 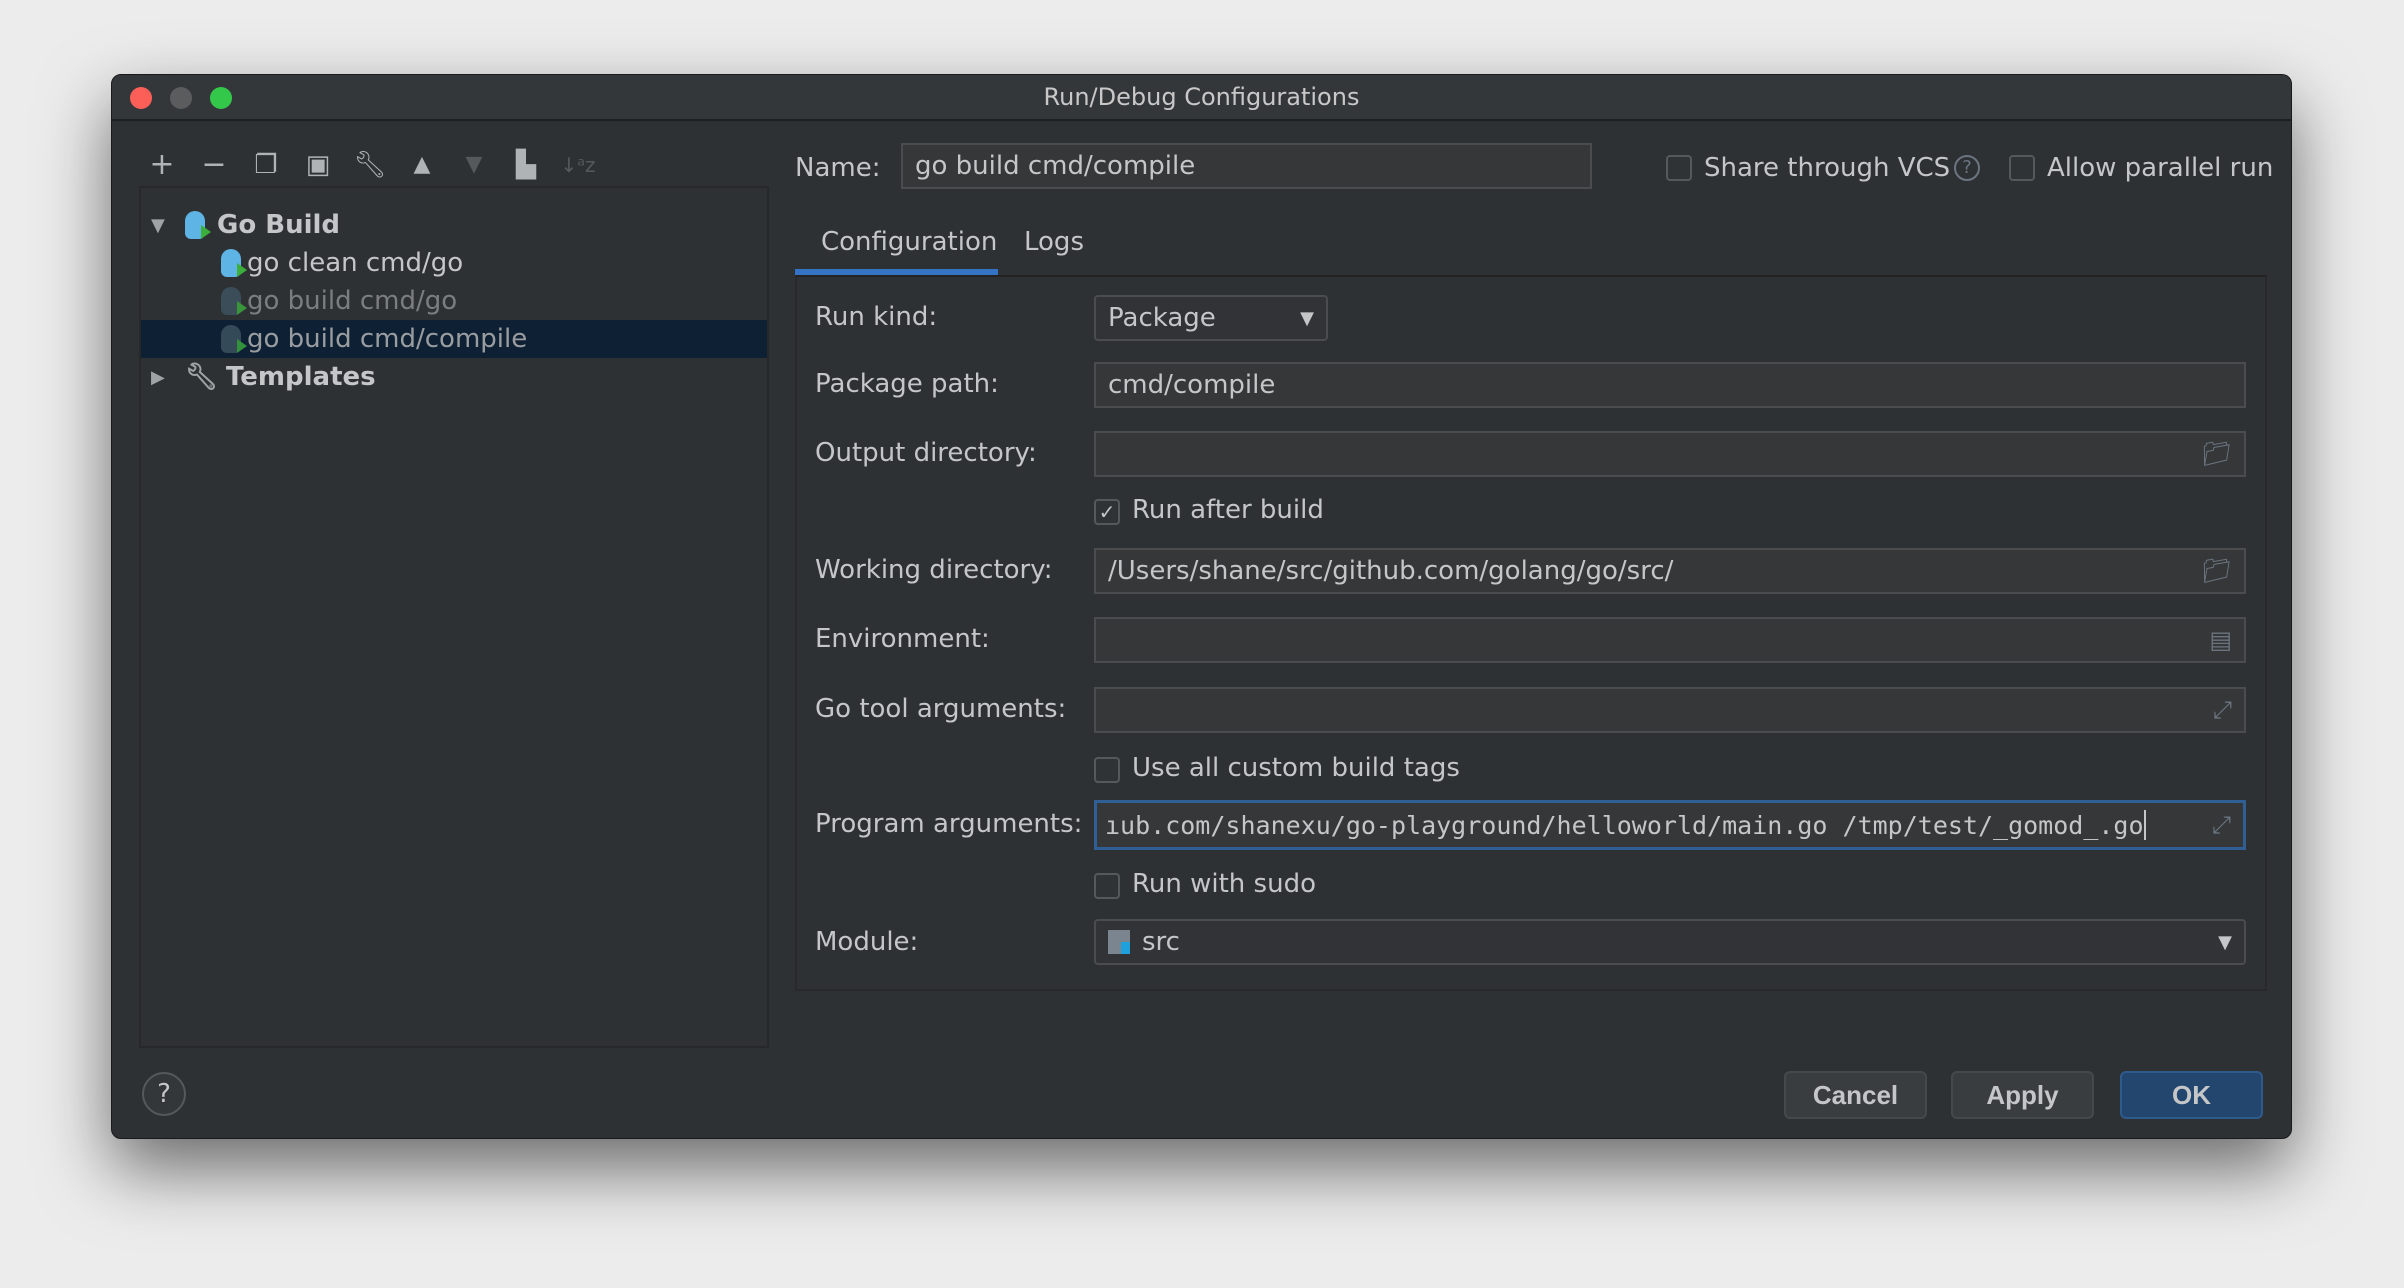 I want to click on edit-list-icon: ▤, so click(x=2220, y=640).